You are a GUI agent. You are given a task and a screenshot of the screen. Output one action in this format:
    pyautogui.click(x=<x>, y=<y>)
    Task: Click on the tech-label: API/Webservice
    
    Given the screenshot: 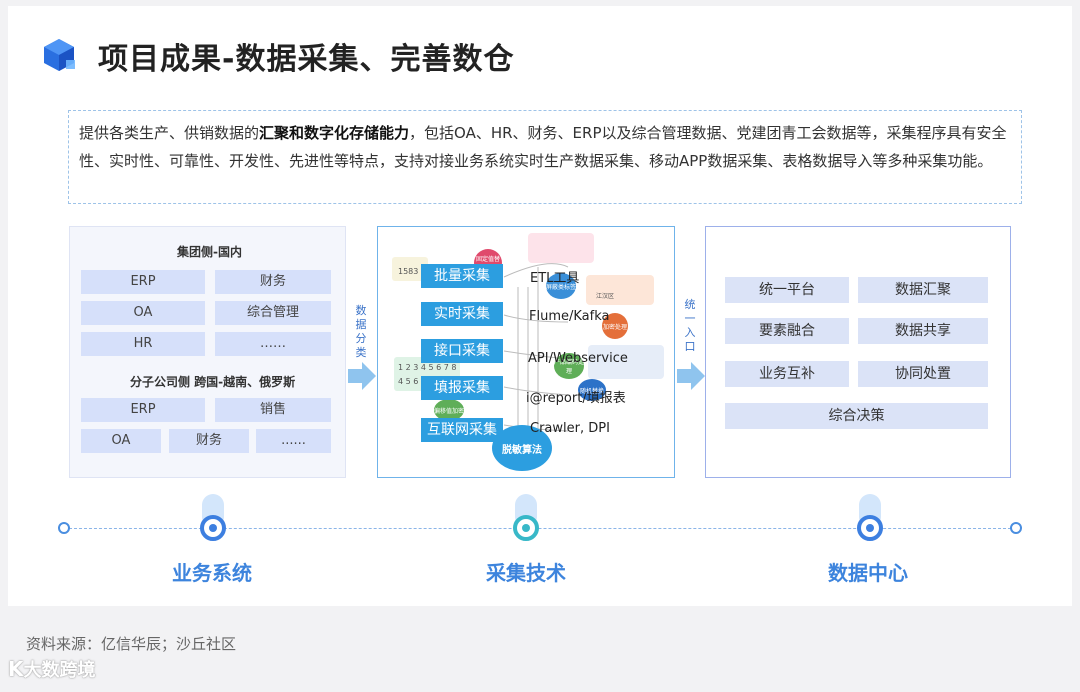 What is the action you would take?
    pyautogui.click(x=578, y=358)
    